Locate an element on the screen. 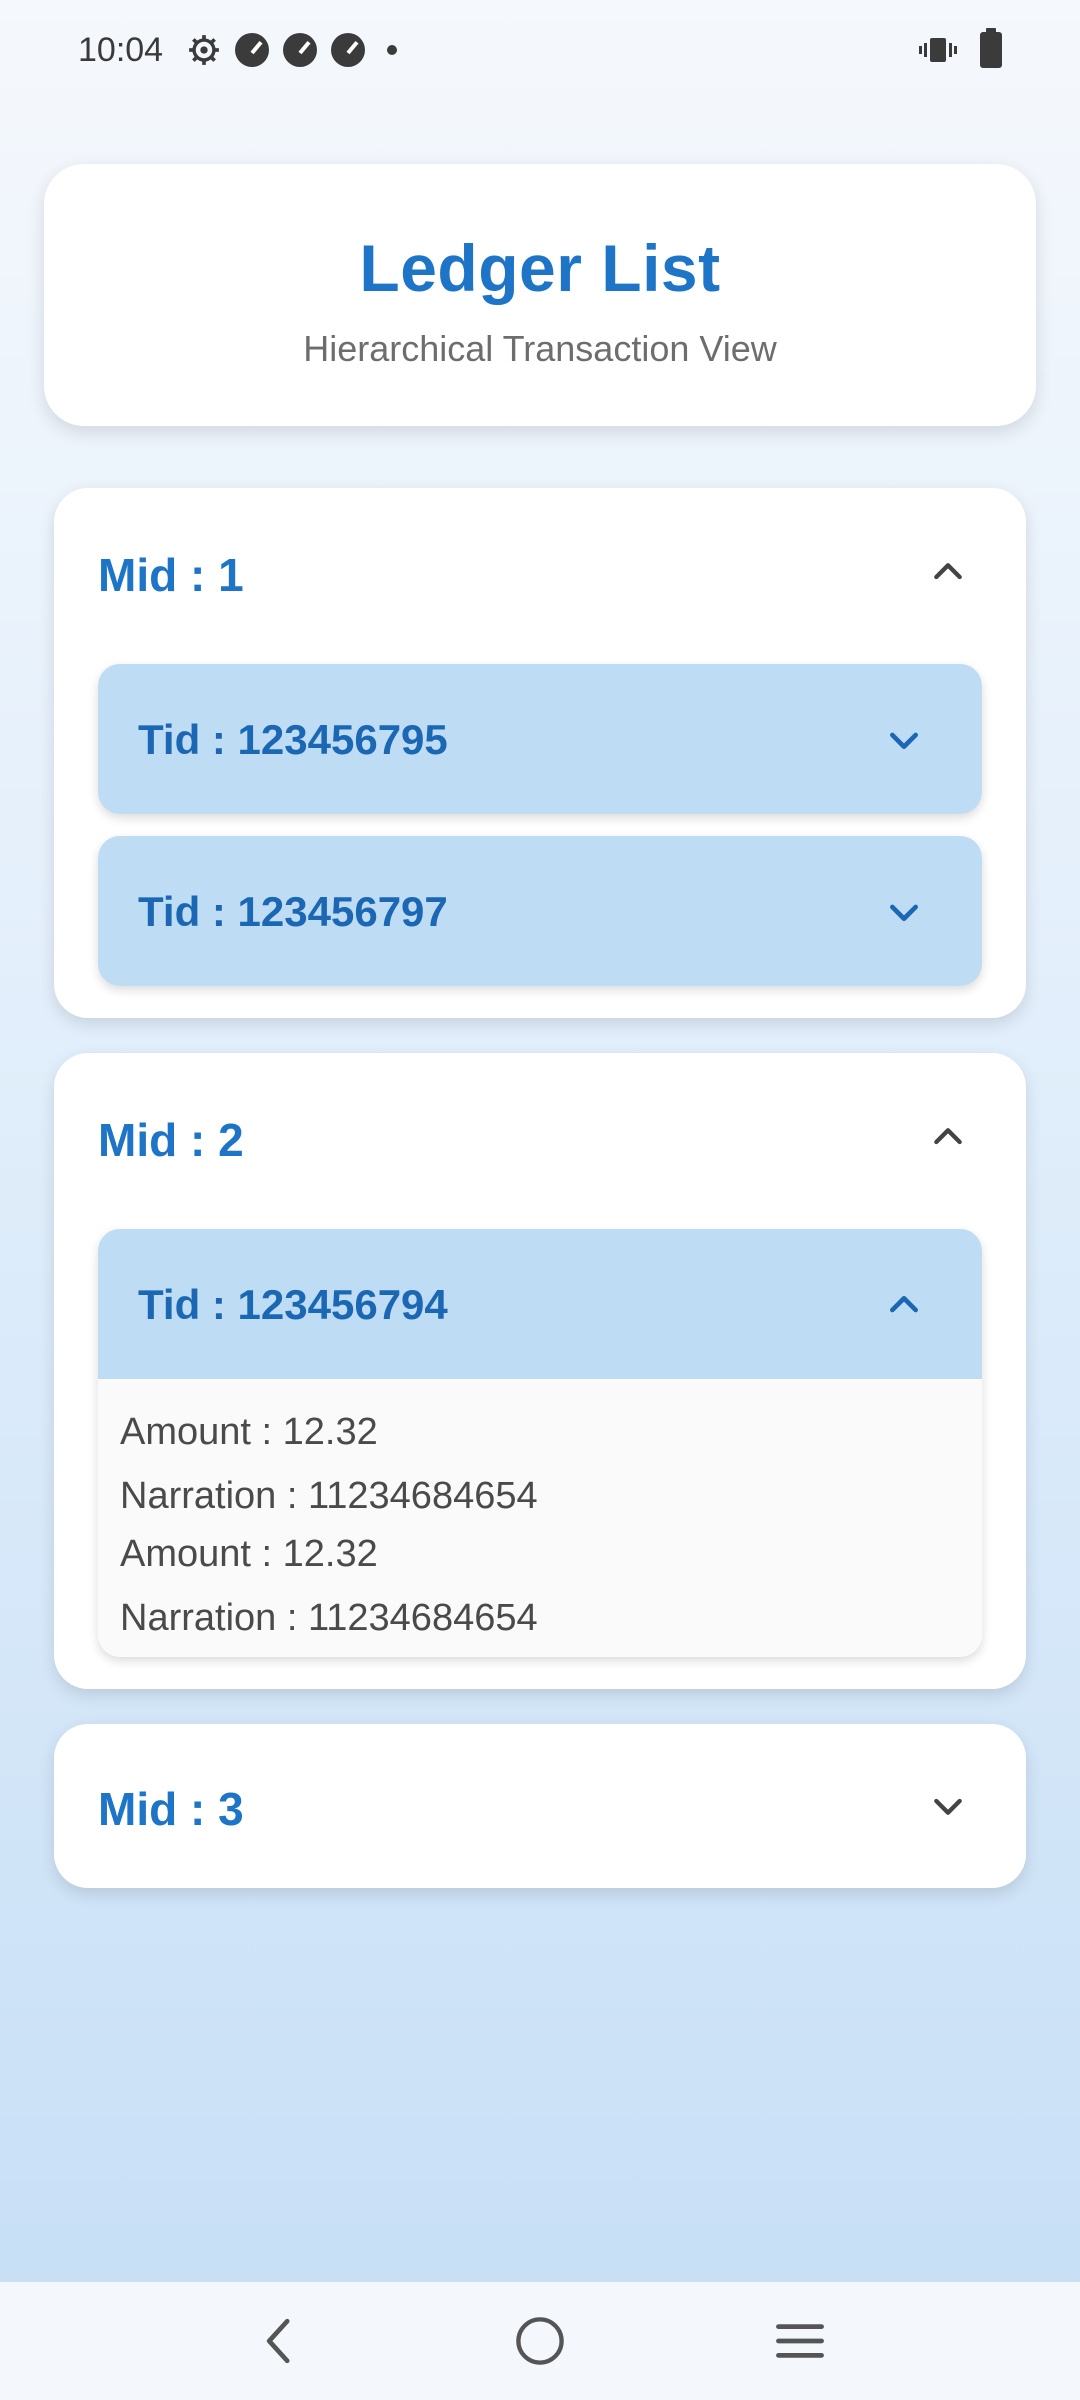 This screenshot has width=1080, height=2400. battery-icon is located at coordinates (991, 48).